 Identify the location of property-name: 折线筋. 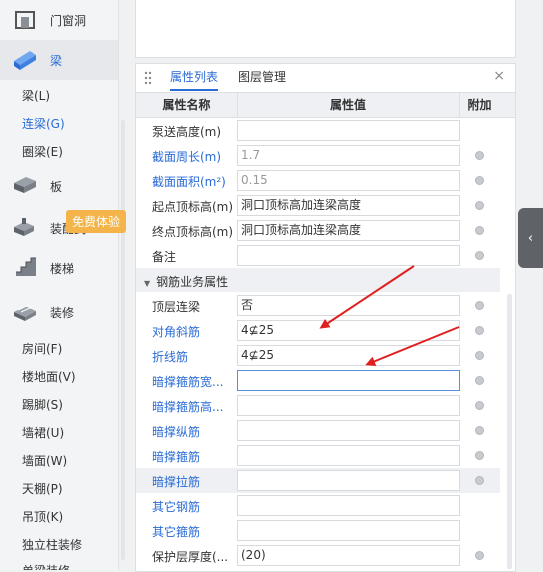
(170, 357).